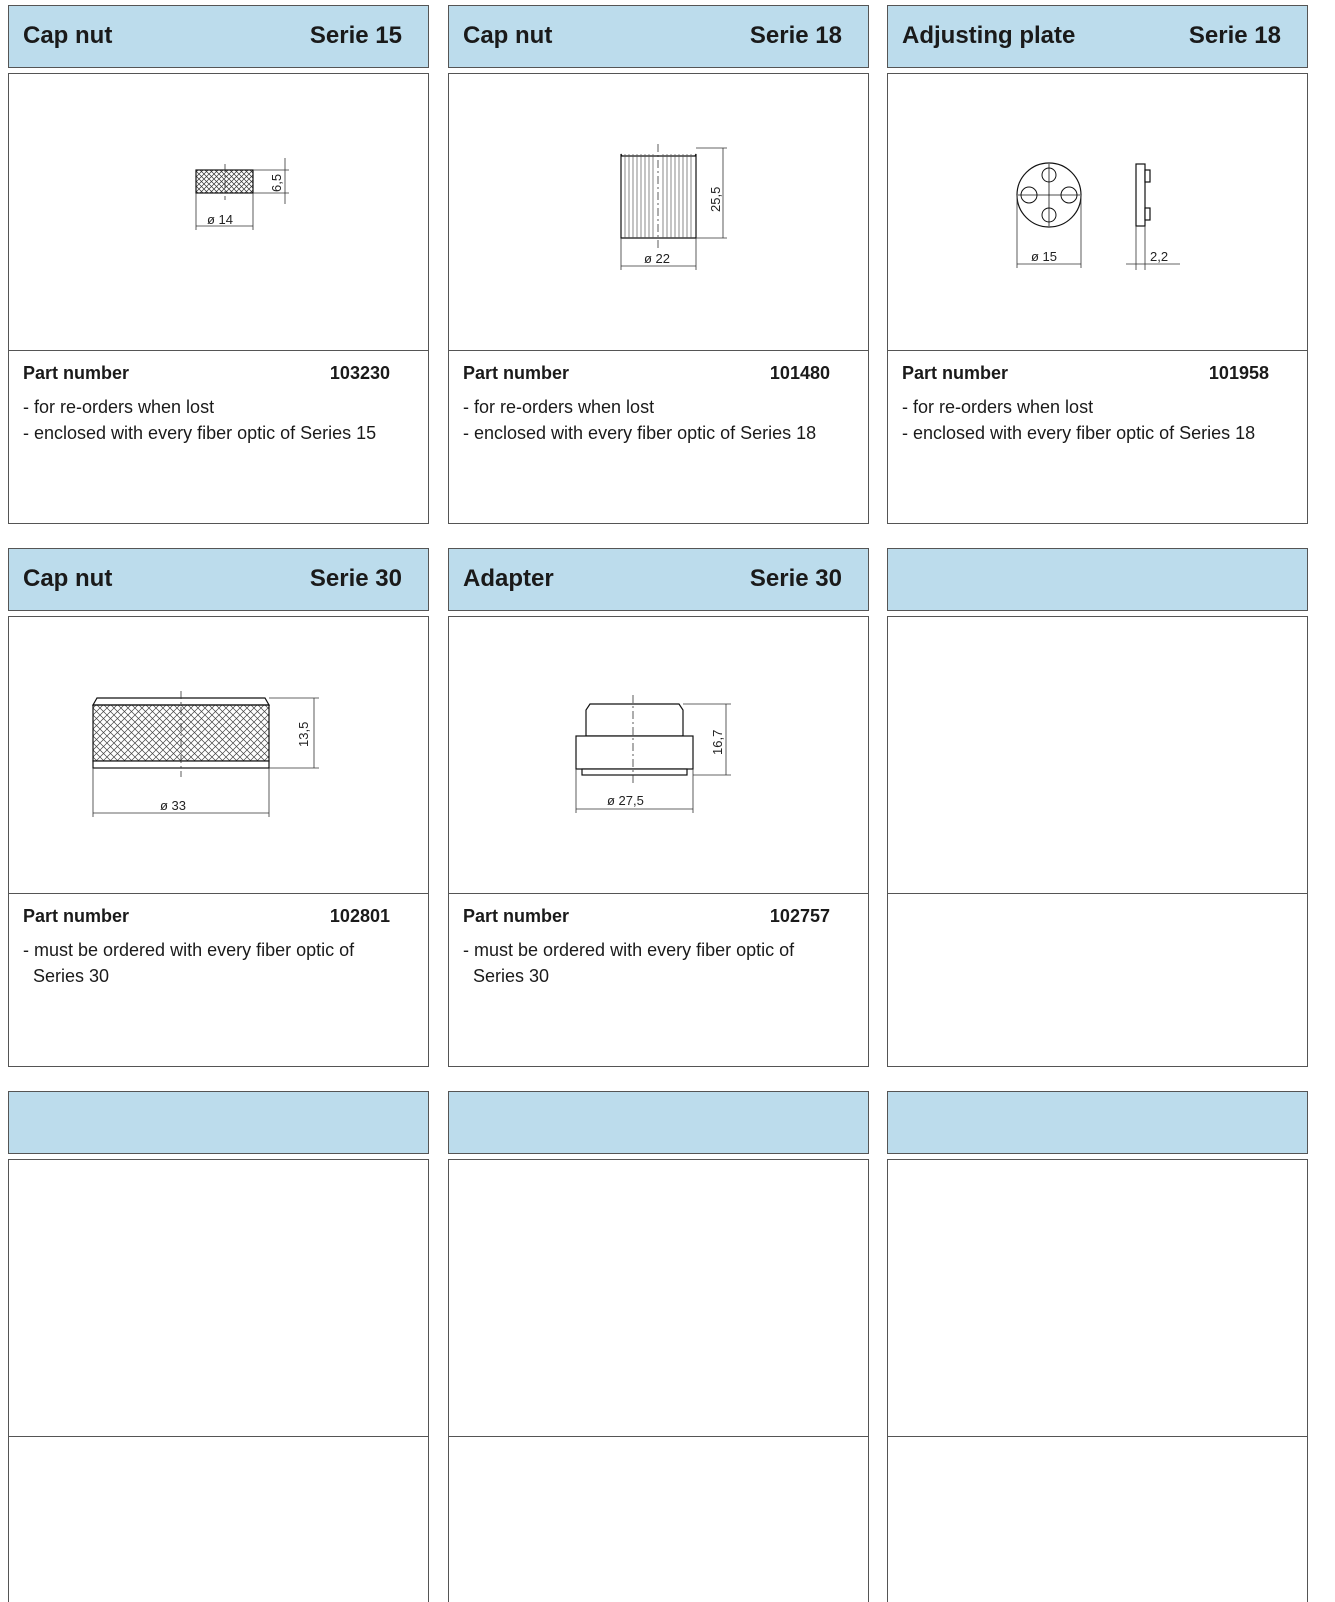 This screenshot has width=1335, height=1602. I want to click on part-number-value: 102757, so click(799, 916).